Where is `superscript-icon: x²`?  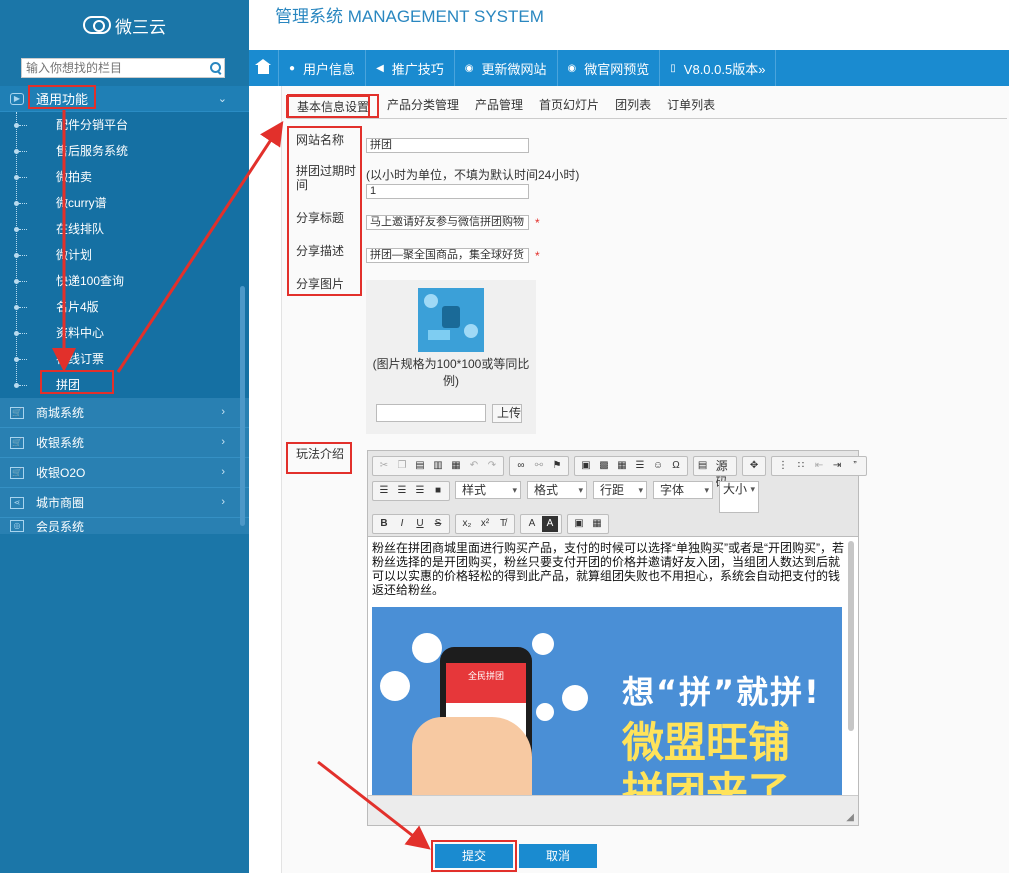
superscript-icon: x² is located at coordinates (485, 524).